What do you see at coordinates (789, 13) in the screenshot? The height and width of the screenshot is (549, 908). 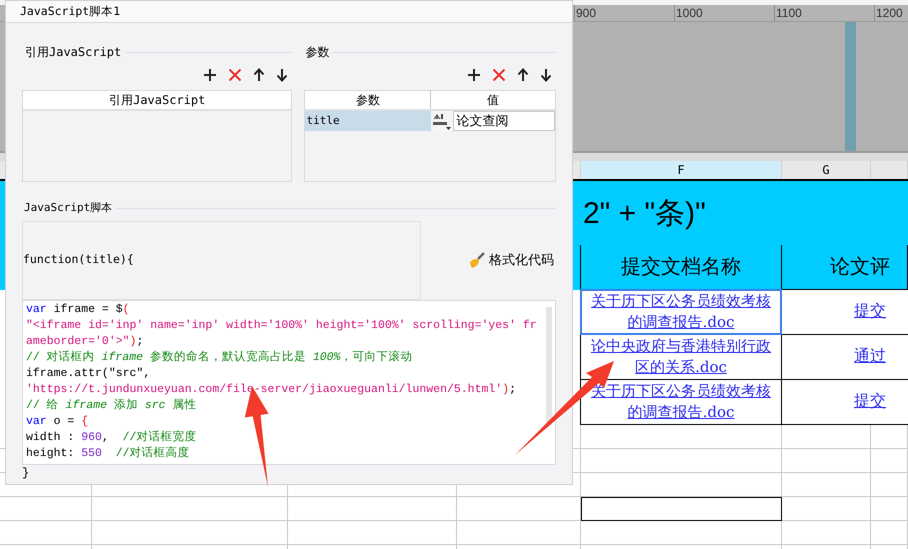 I see `ruler-label: 1100` at bounding box center [789, 13].